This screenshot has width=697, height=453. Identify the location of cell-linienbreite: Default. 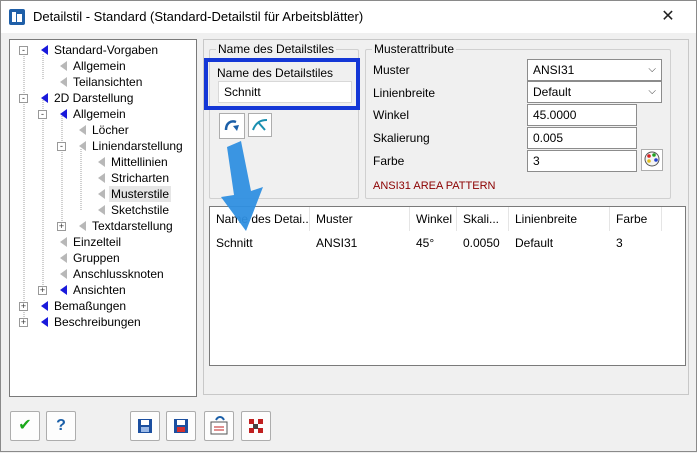
(534, 243).